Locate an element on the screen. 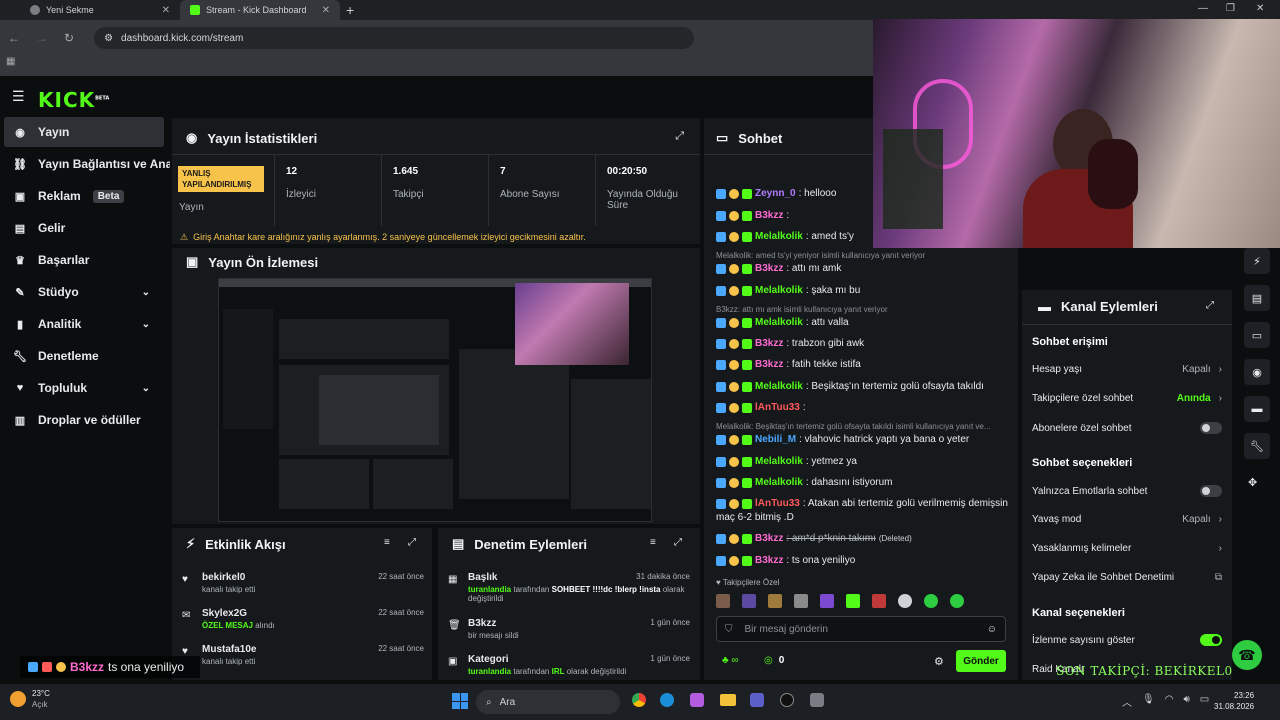 The height and width of the screenshot is (720, 1280). teams-icon is located at coordinates (757, 700).